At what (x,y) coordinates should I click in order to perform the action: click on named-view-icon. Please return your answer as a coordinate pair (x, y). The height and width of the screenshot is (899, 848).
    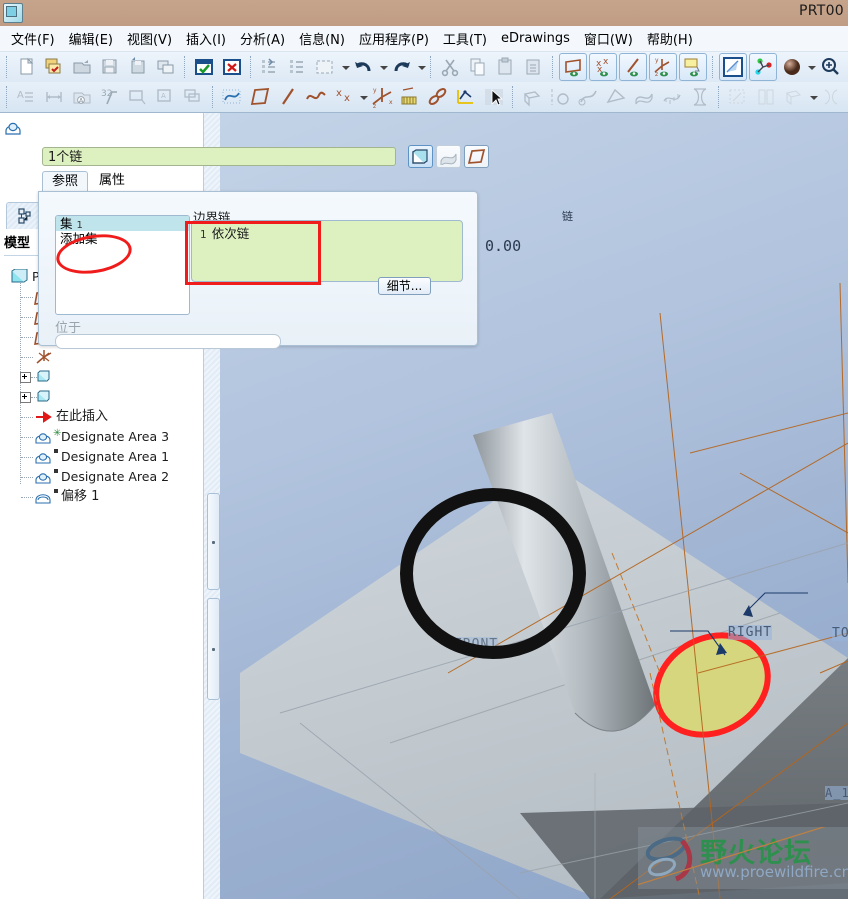
    Looking at the image, I should click on (763, 67).